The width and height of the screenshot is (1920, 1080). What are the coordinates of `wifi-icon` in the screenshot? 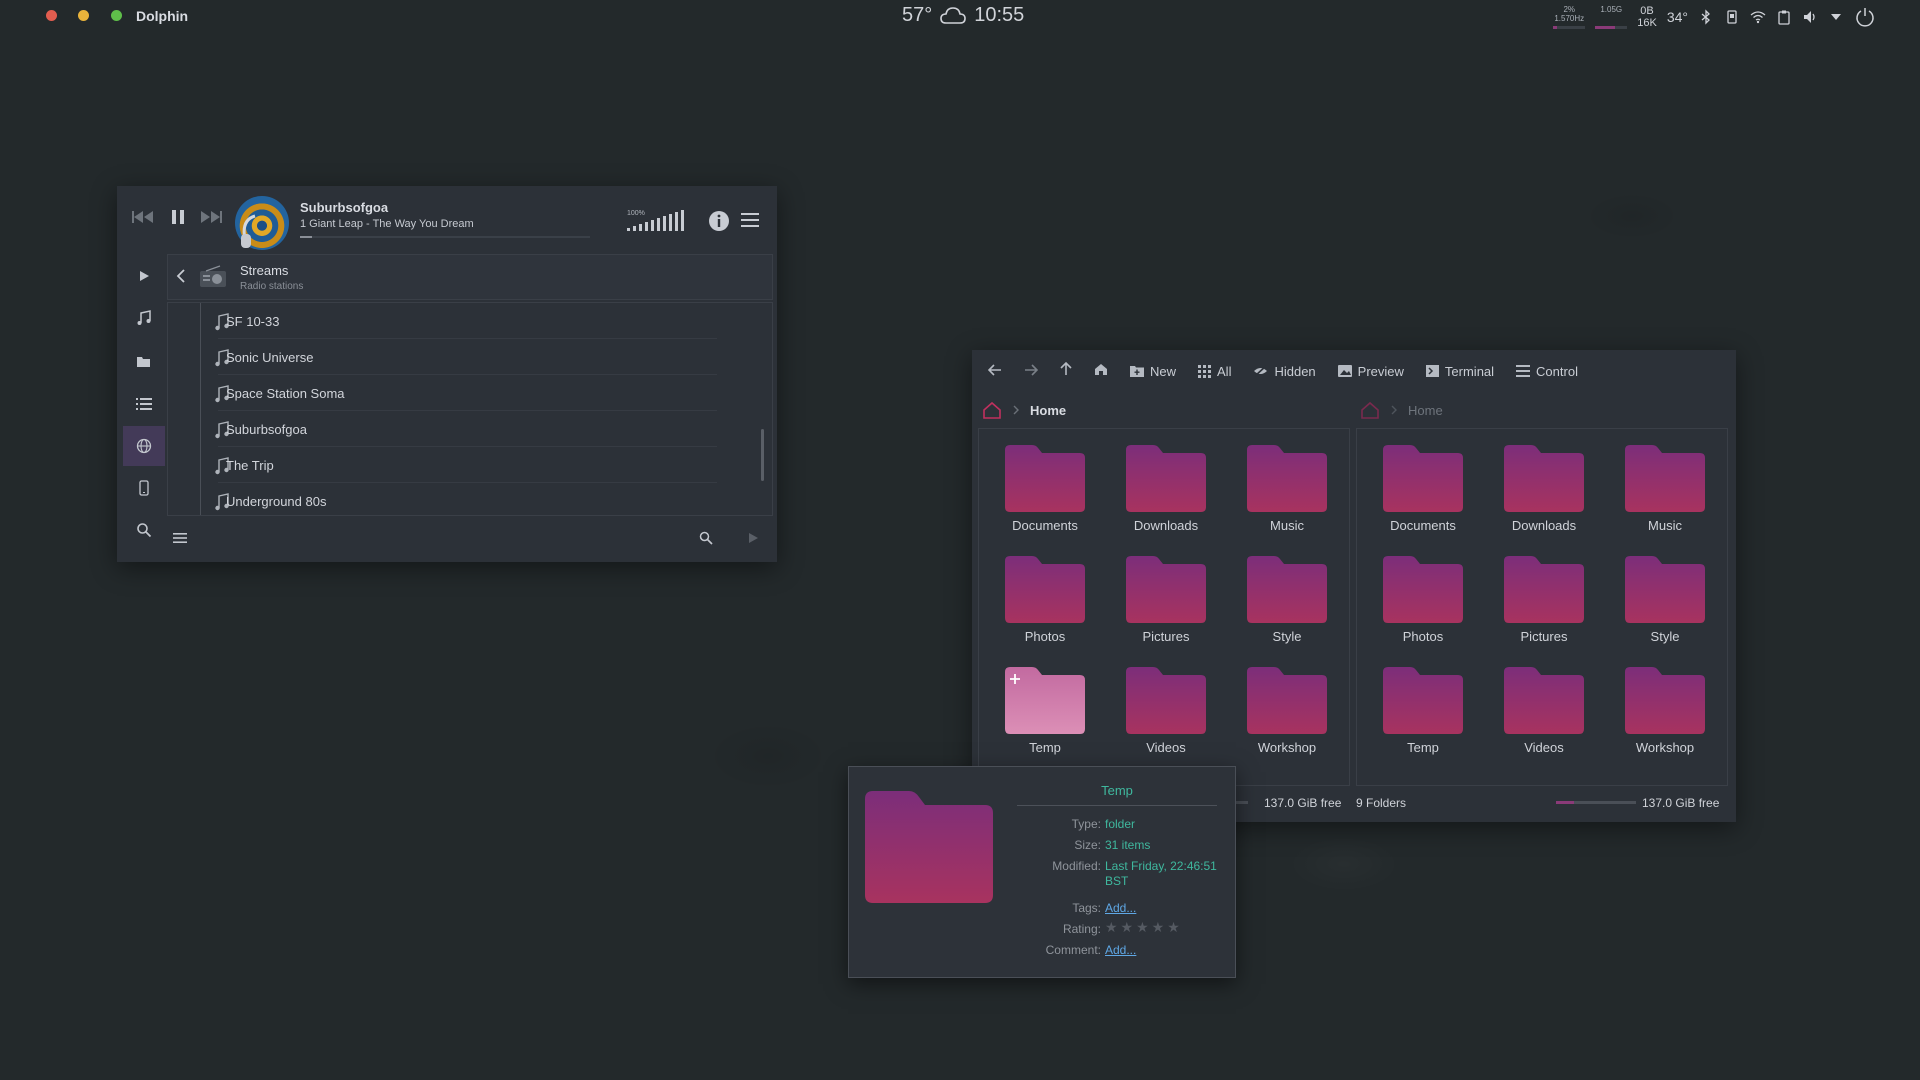 It's located at (1758, 17).